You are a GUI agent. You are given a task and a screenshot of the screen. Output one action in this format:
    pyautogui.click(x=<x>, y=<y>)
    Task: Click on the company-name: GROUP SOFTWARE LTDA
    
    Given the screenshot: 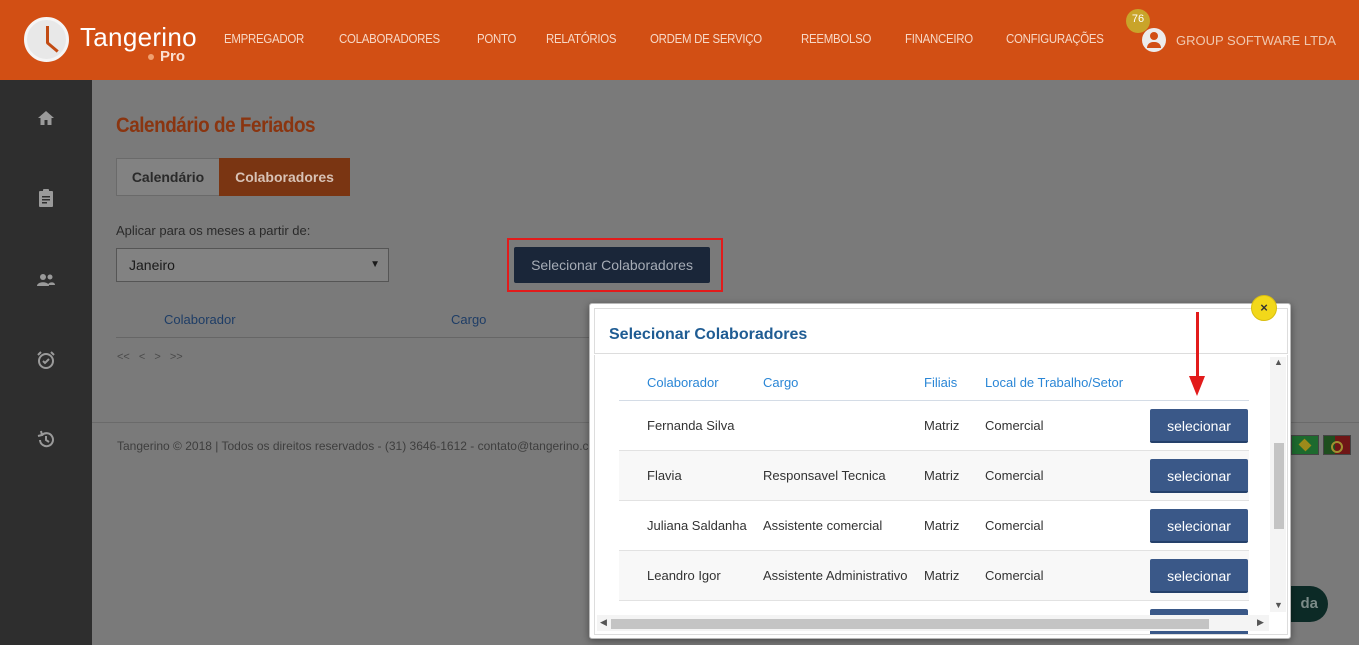 What is the action you would take?
    pyautogui.click(x=1256, y=40)
    